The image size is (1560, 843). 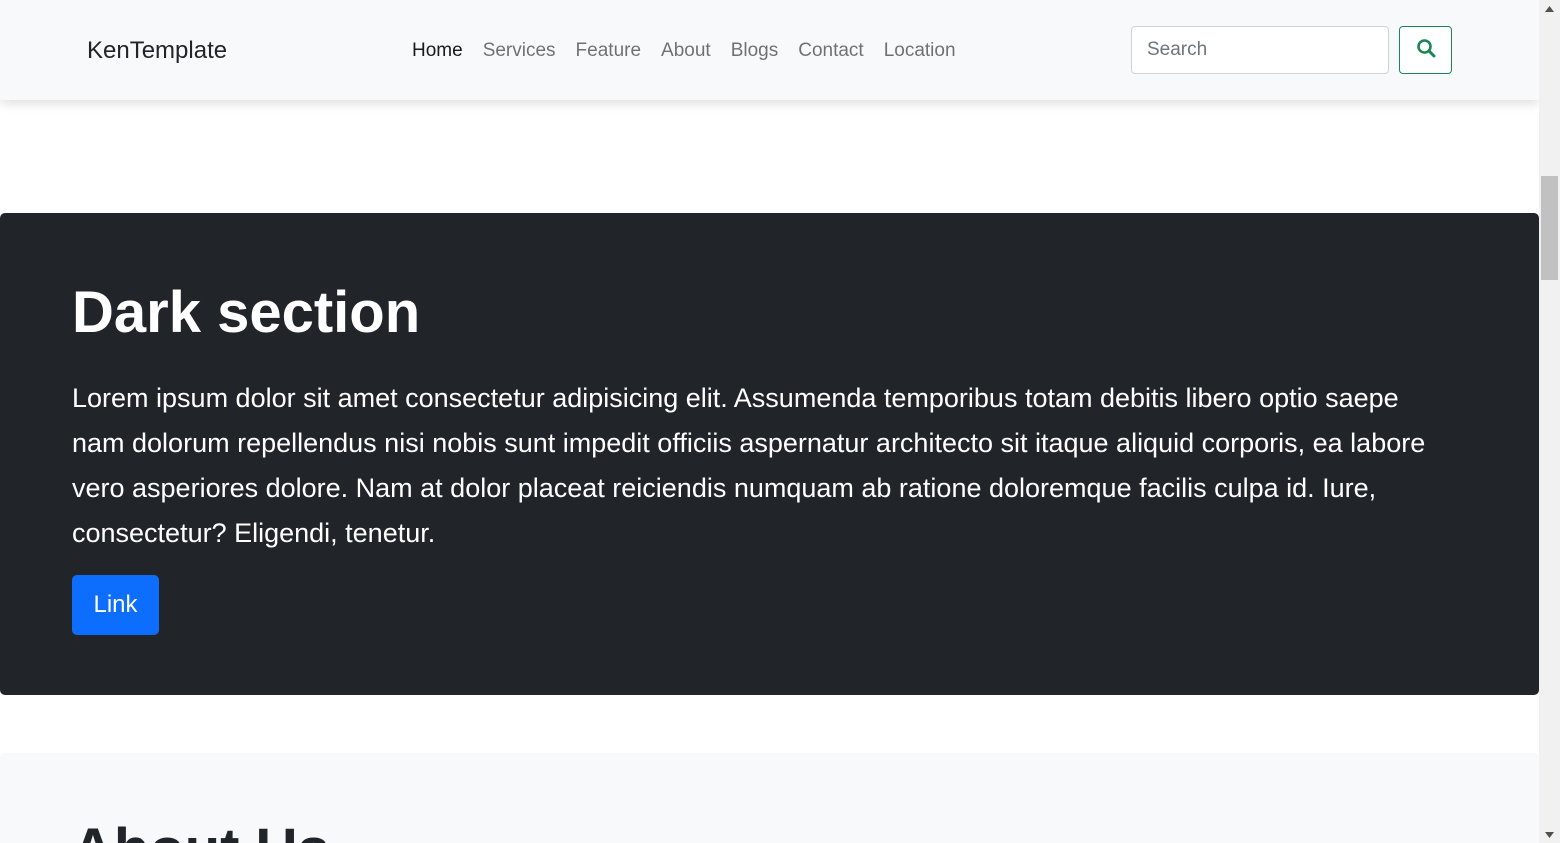 What do you see at coordinates (519, 51) in the screenshot?
I see `nav-link-services: Services` at bounding box center [519, 51].